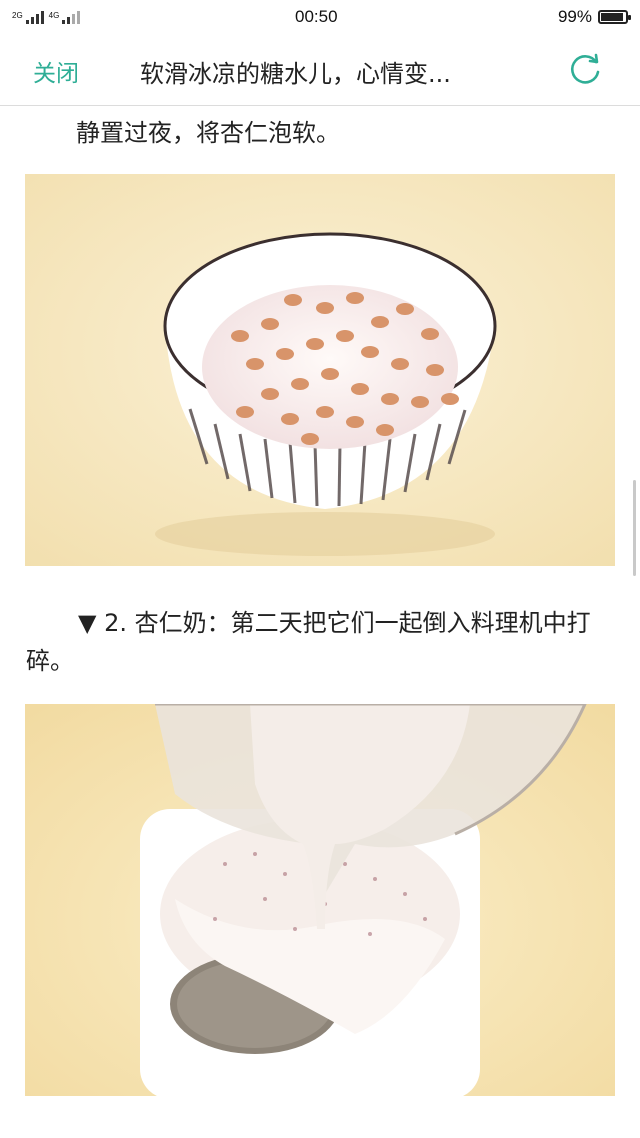  Describe the element at coordinates (46, 17) in the screenshot. I see `signal-icon: 2G 4G` at that location.